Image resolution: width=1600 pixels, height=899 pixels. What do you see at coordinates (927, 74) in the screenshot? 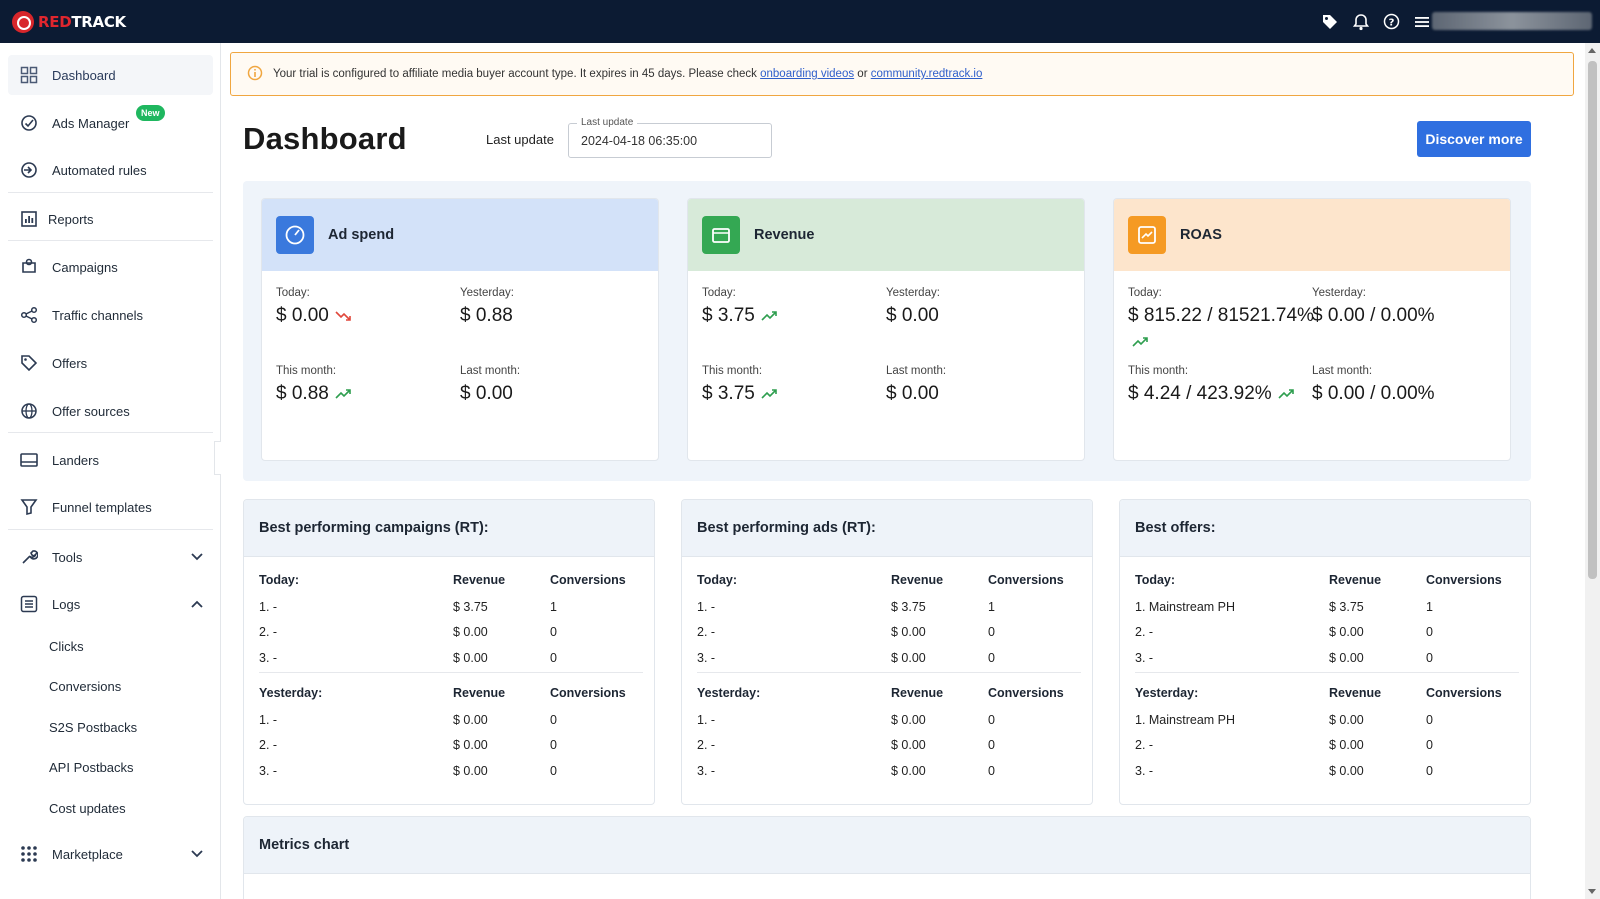
I see `community-link: community.redtrack.io` at bounding box center [927, 74].